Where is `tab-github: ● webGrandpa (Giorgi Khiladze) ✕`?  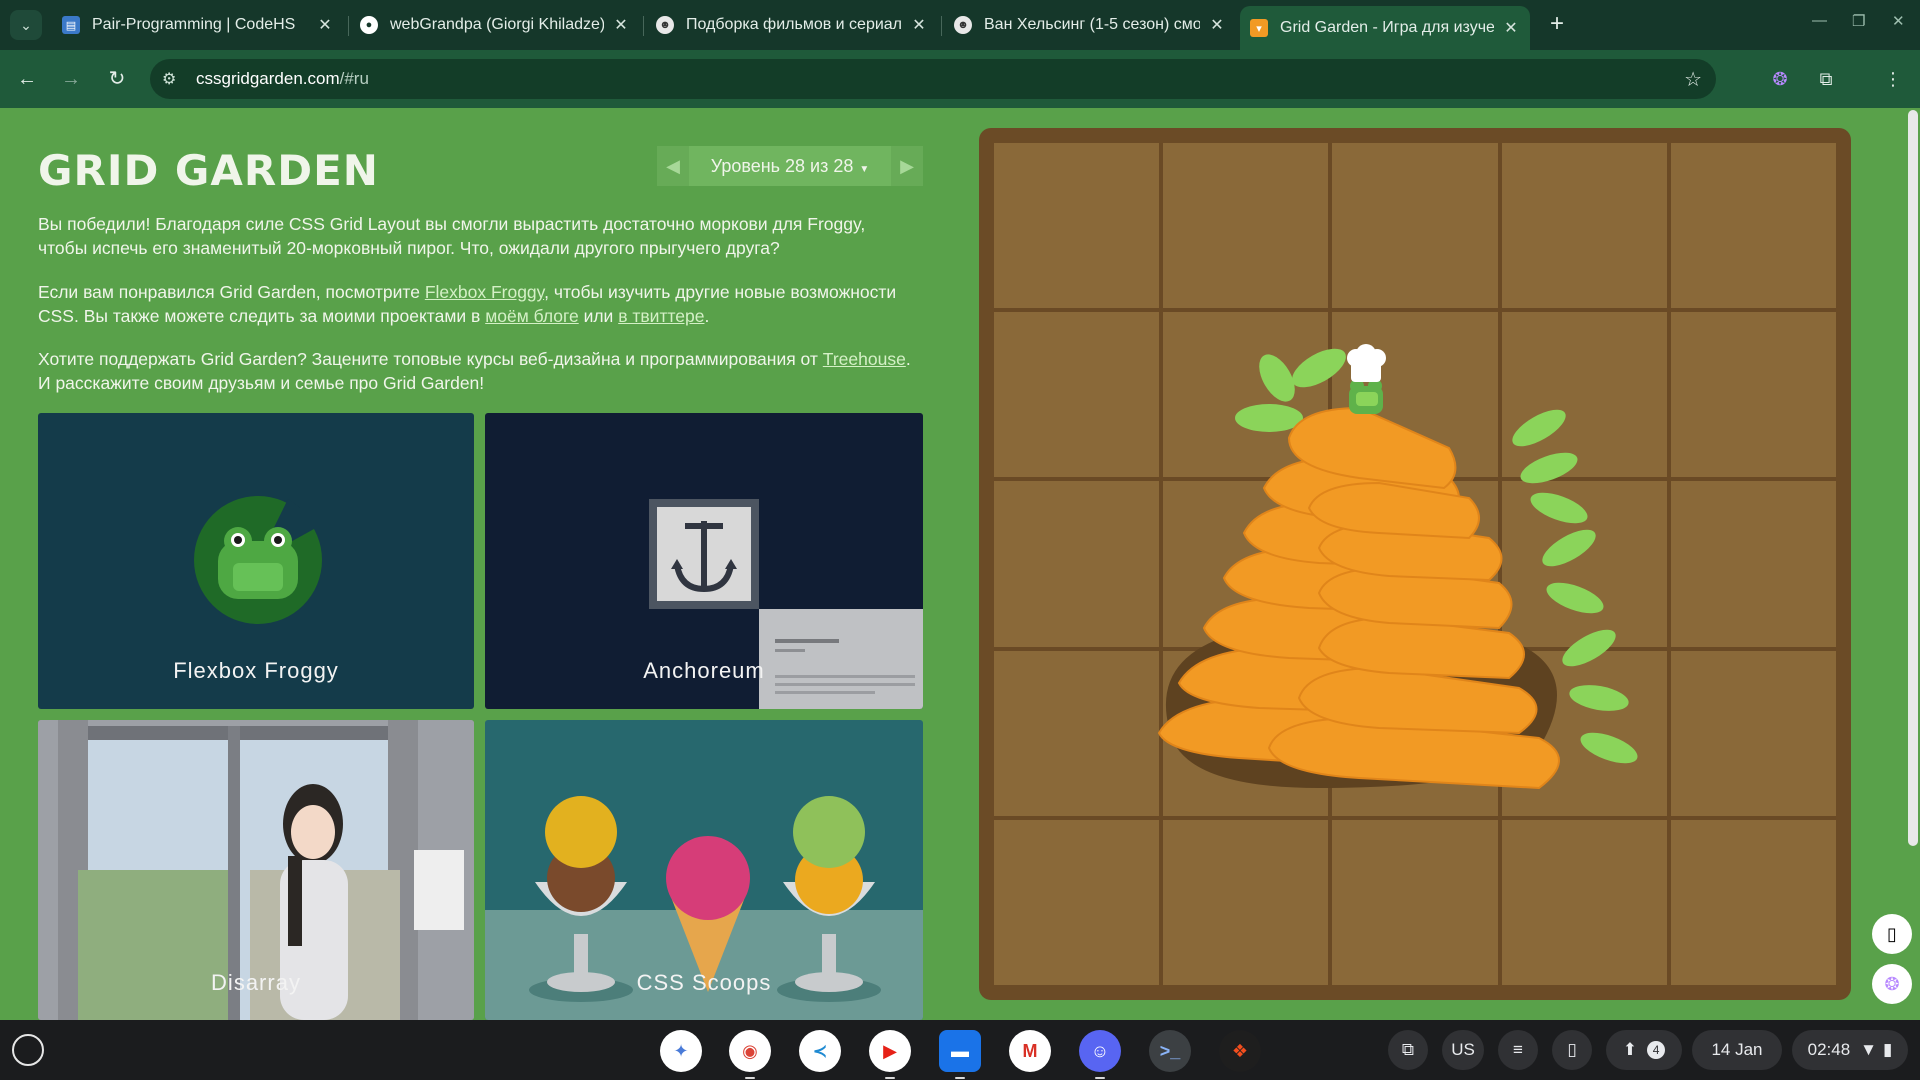
tab-github: ● webGrandpa (Giorgi Khiladze) ✕ is located at coordinates (495, 25).